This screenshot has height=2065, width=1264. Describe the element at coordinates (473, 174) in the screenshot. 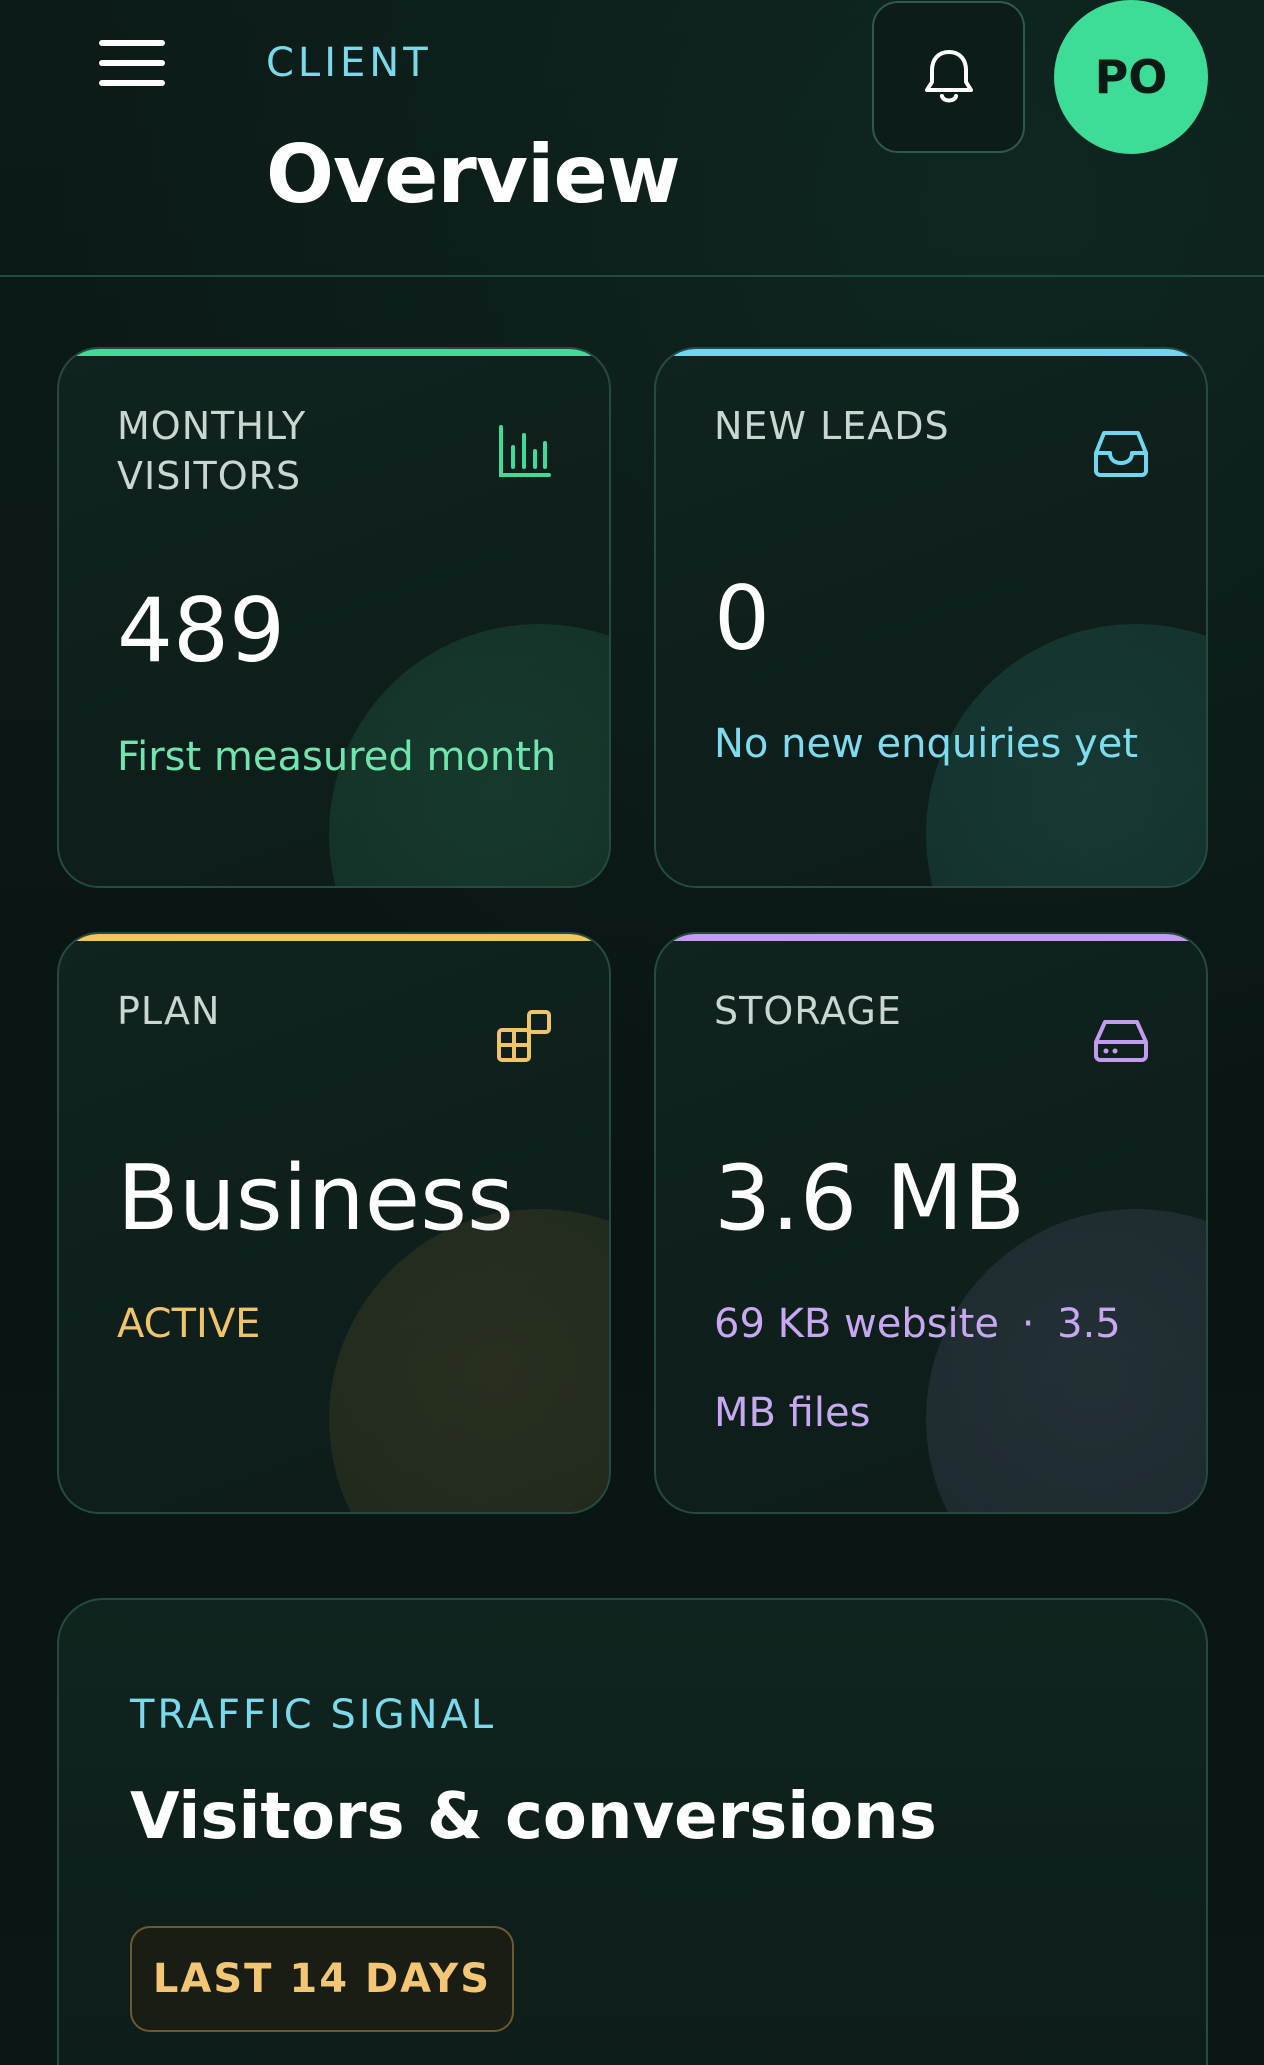

I see `page-title: Overview` at that location.